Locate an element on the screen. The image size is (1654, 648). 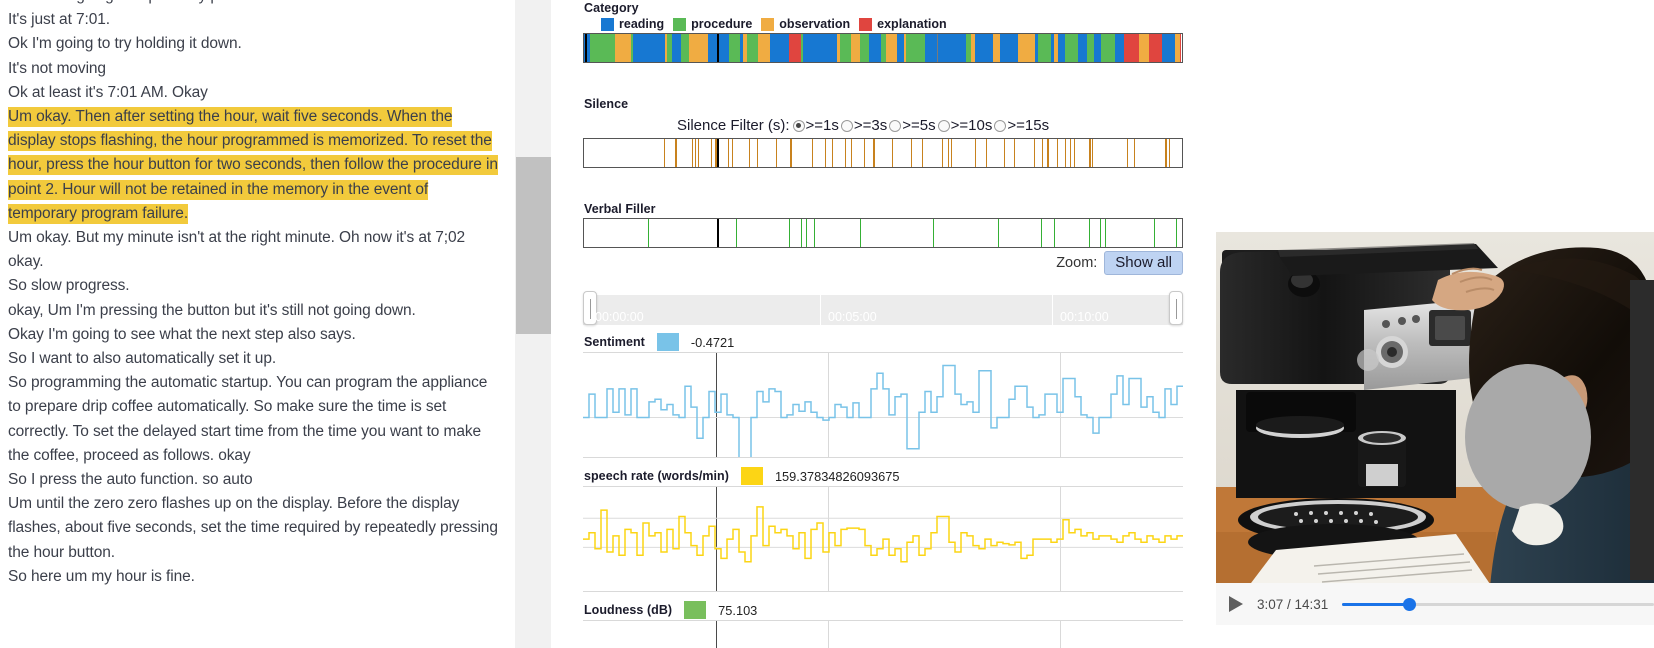
signal-current-value: 159.37834826093675 is located at coordinates (837, 476).